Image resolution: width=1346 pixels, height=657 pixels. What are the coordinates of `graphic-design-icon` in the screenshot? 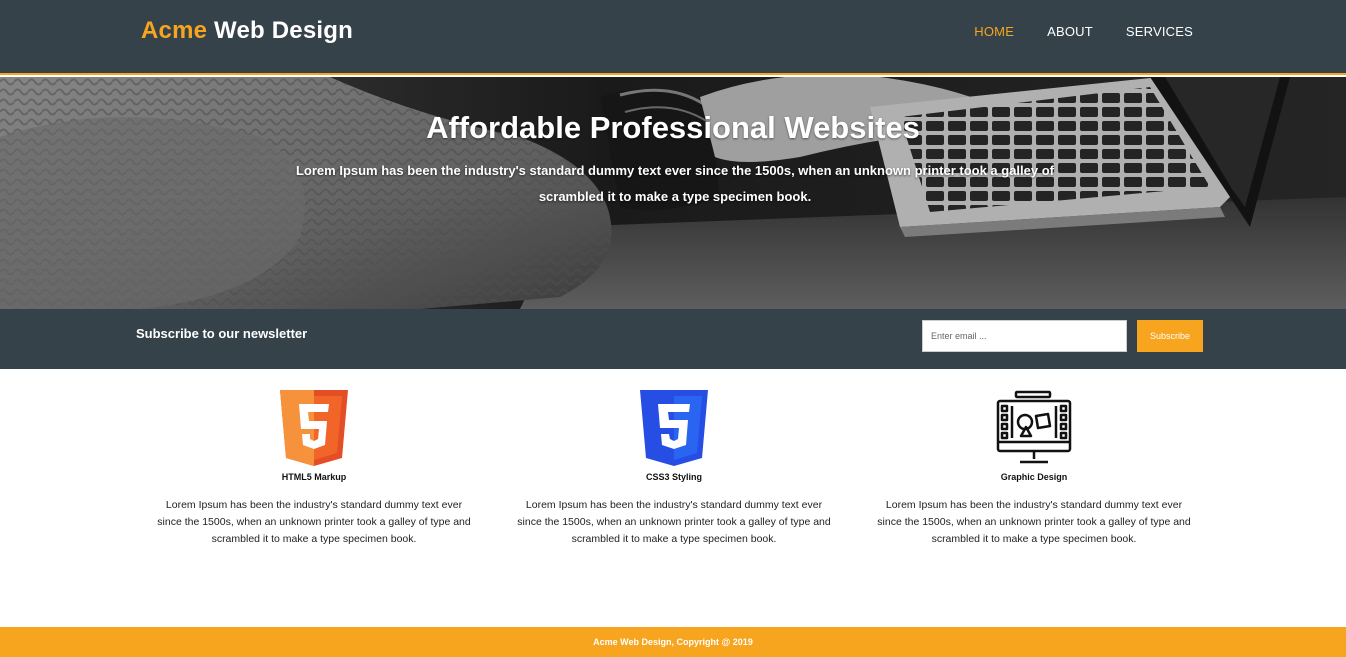 It's located at (1034, 427).